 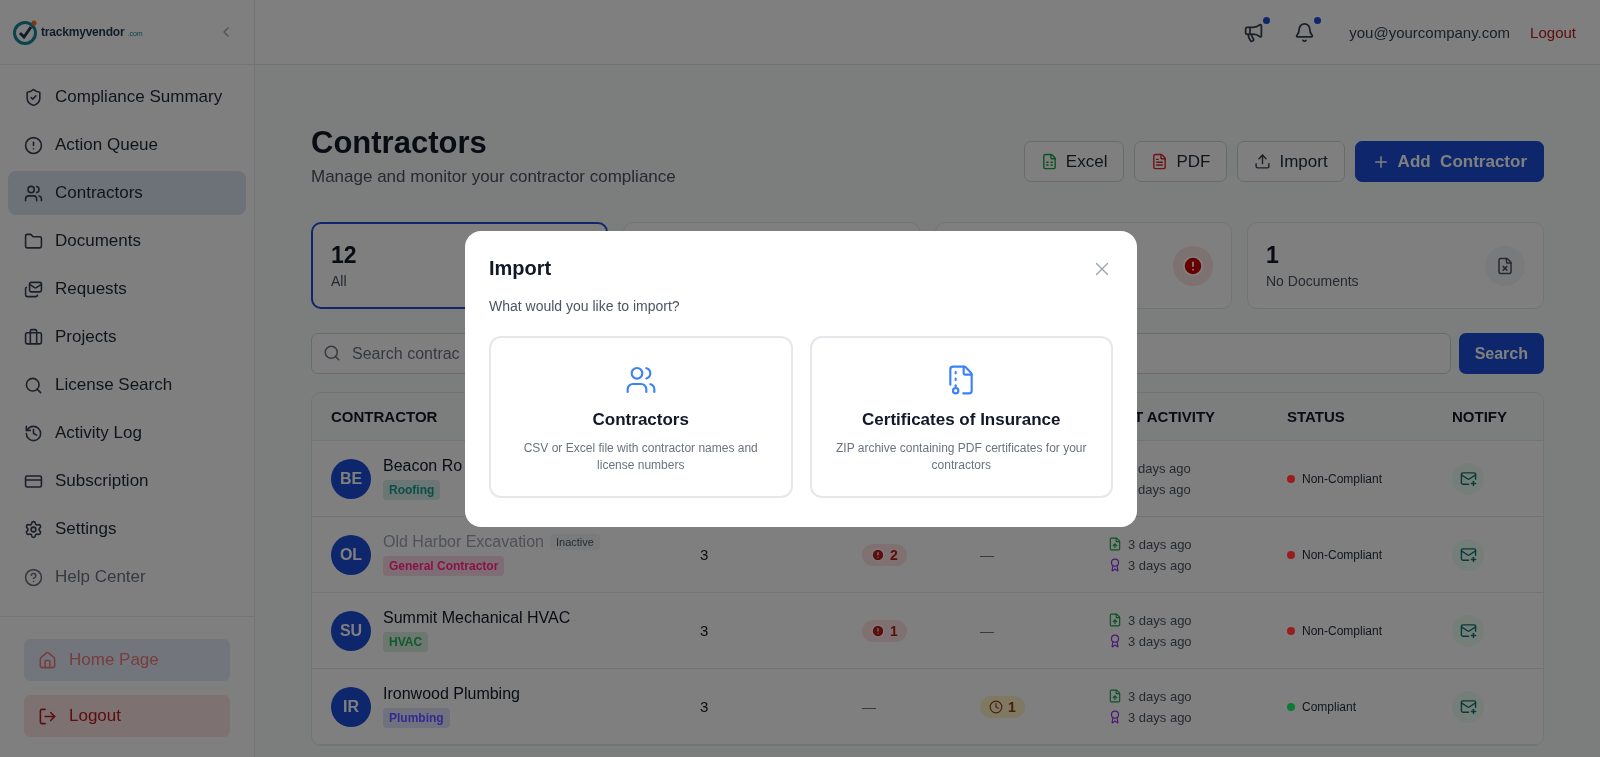 I want to click on avatar-initials: OL, so click(x=351, y=554).